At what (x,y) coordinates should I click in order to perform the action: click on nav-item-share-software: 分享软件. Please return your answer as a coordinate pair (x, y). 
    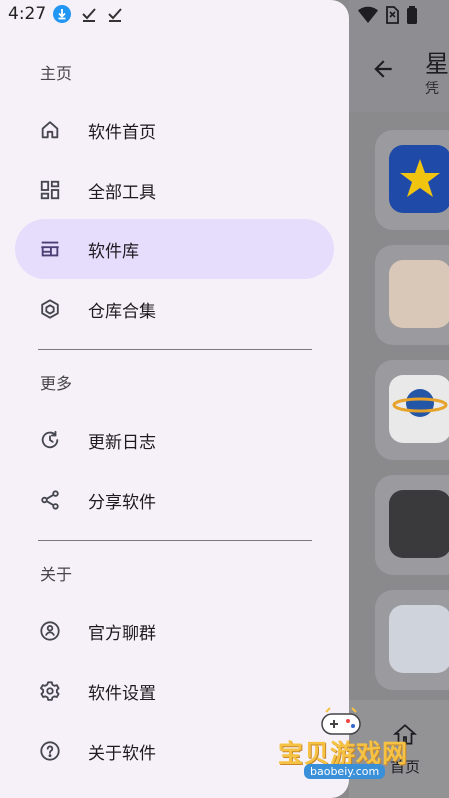
    Looking at the image, I should click on (174, 500).